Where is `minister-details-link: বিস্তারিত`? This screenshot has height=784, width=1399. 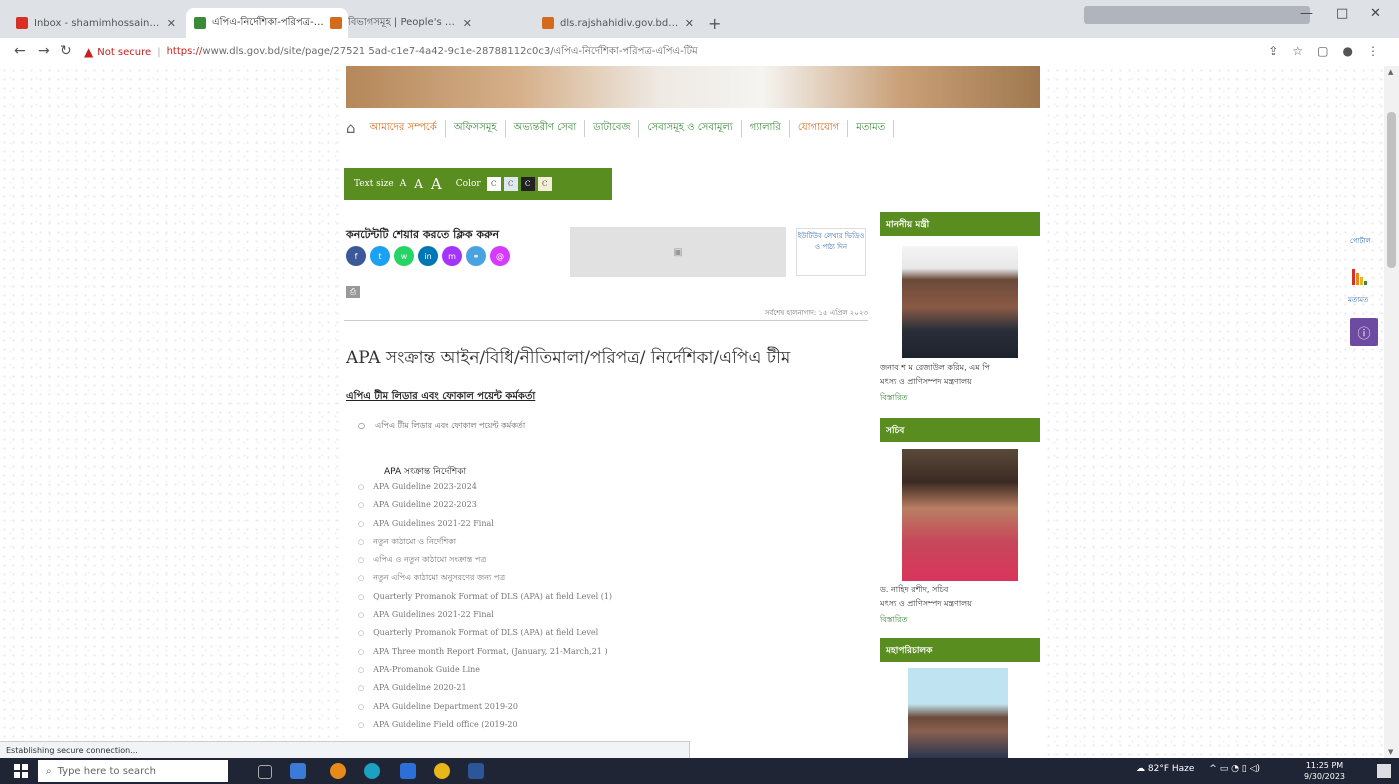 minister-details-link: বিস্তারিত is located at coordinates (894, 398).